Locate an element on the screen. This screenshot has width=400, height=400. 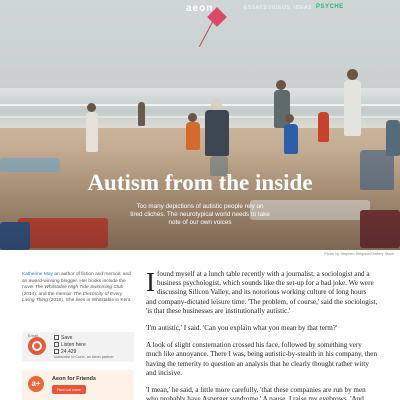
nav-link-essays: ESSAYS is located at coordinates (255, 8).